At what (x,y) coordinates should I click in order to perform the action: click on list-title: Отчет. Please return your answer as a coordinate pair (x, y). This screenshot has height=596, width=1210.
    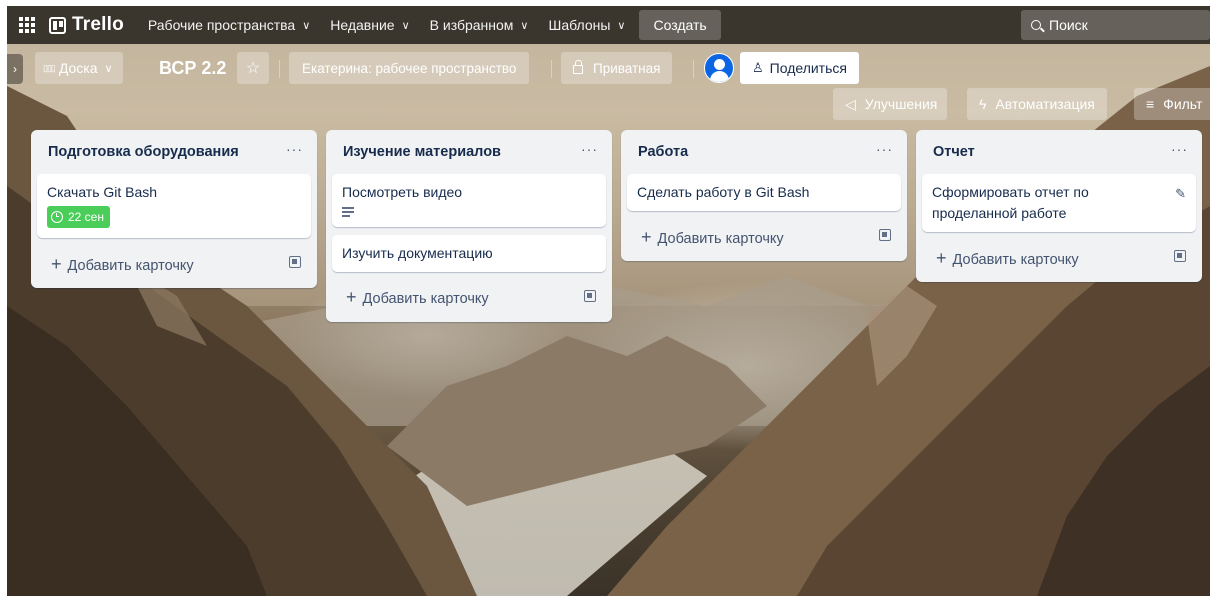
    Looking at the image, I should click on (954, 152).